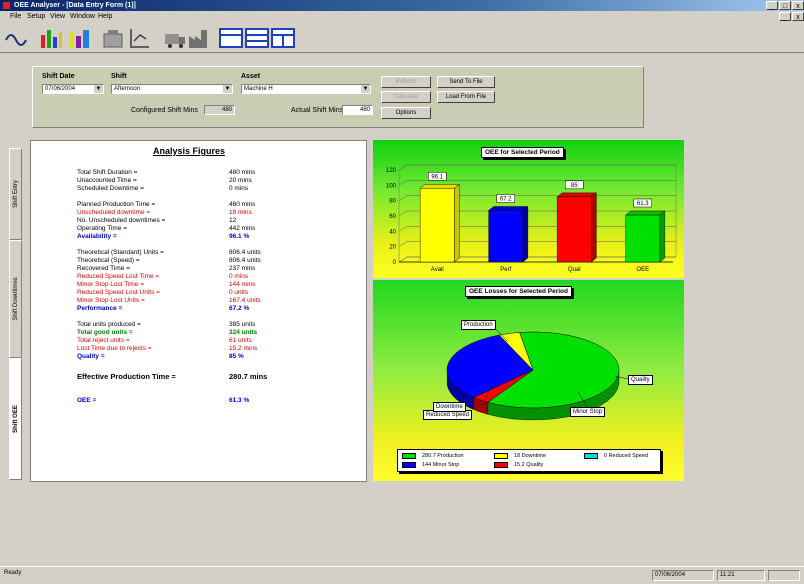 This screenshot has height=584, width=804. I want to click on y-tick-label: 0, so click(395, 263).